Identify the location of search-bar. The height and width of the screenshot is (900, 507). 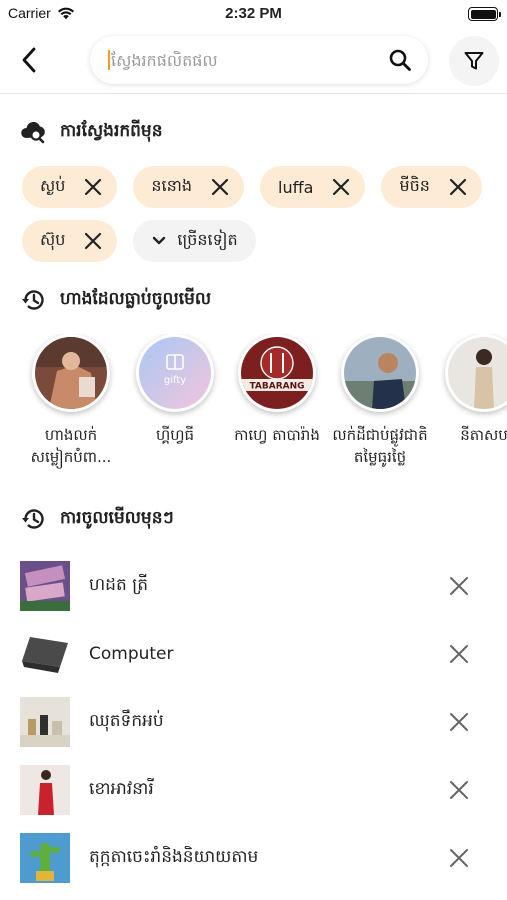
(259, 60).